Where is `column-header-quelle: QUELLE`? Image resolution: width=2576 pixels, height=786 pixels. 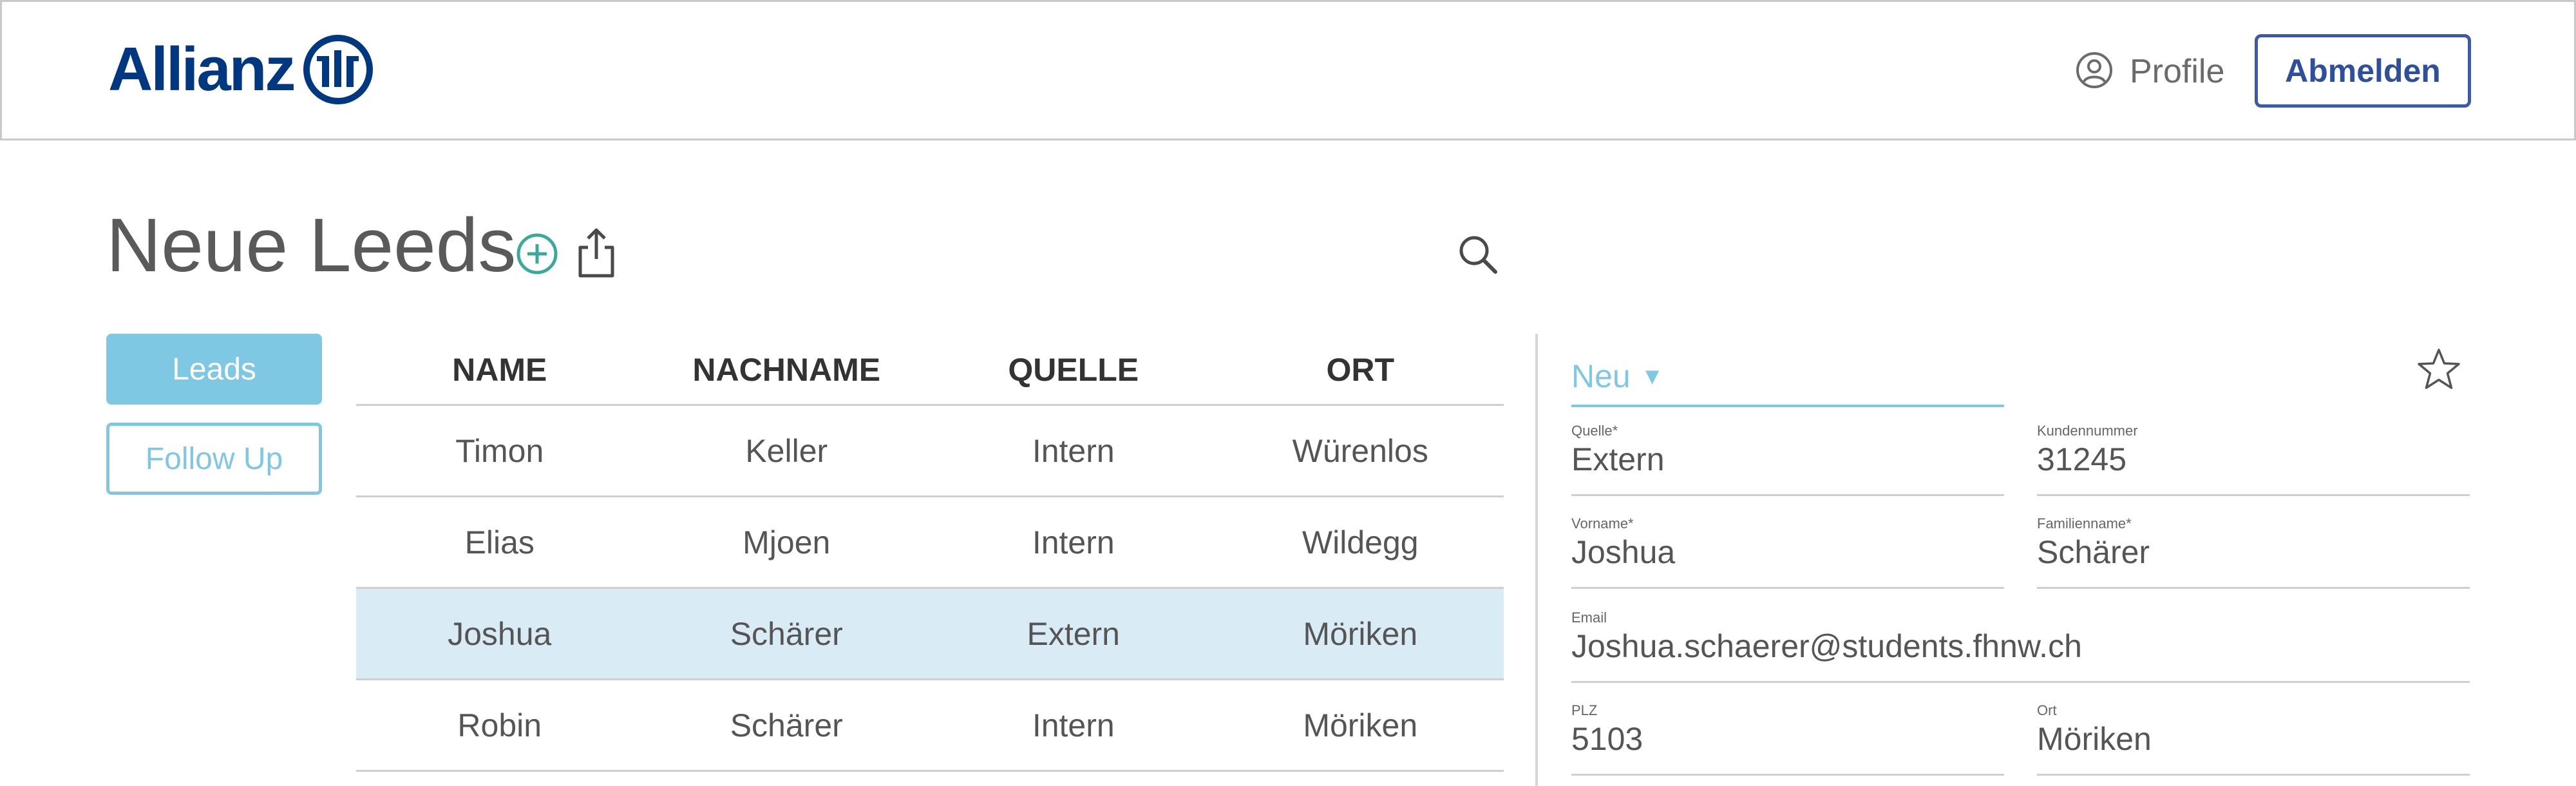
column-header-quelle: QUELLE is located at coordinates (1073, 369).